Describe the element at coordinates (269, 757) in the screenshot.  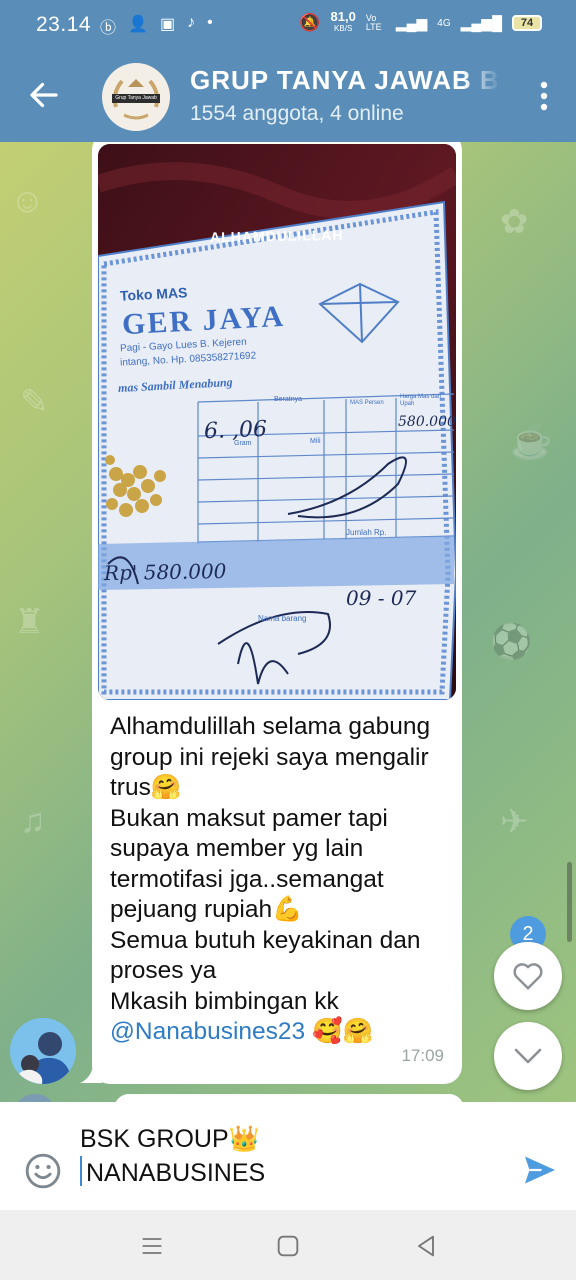
I see `message-line: group ini rejeki saya mengalir` at that location.